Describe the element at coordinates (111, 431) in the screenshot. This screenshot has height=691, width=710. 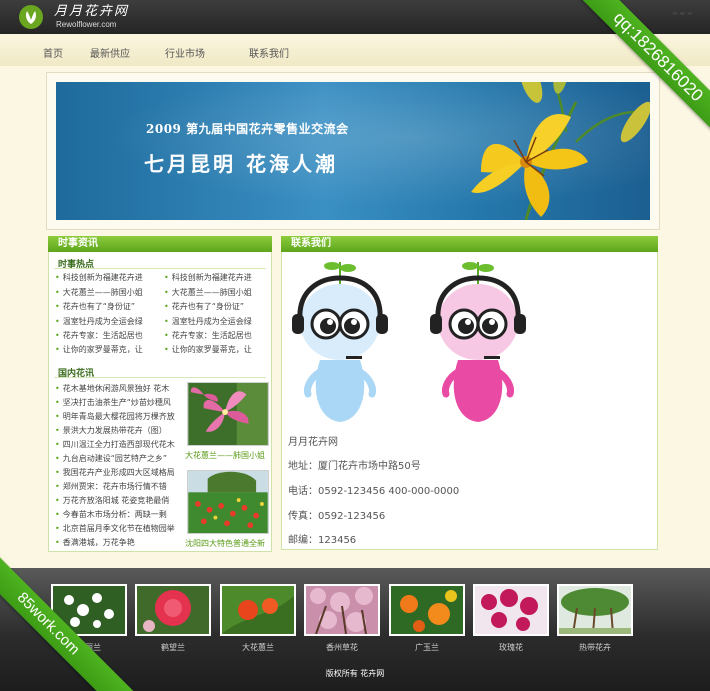
I see `domestic-news-item: 景洪大力发展热带花卉（图）` at that location.